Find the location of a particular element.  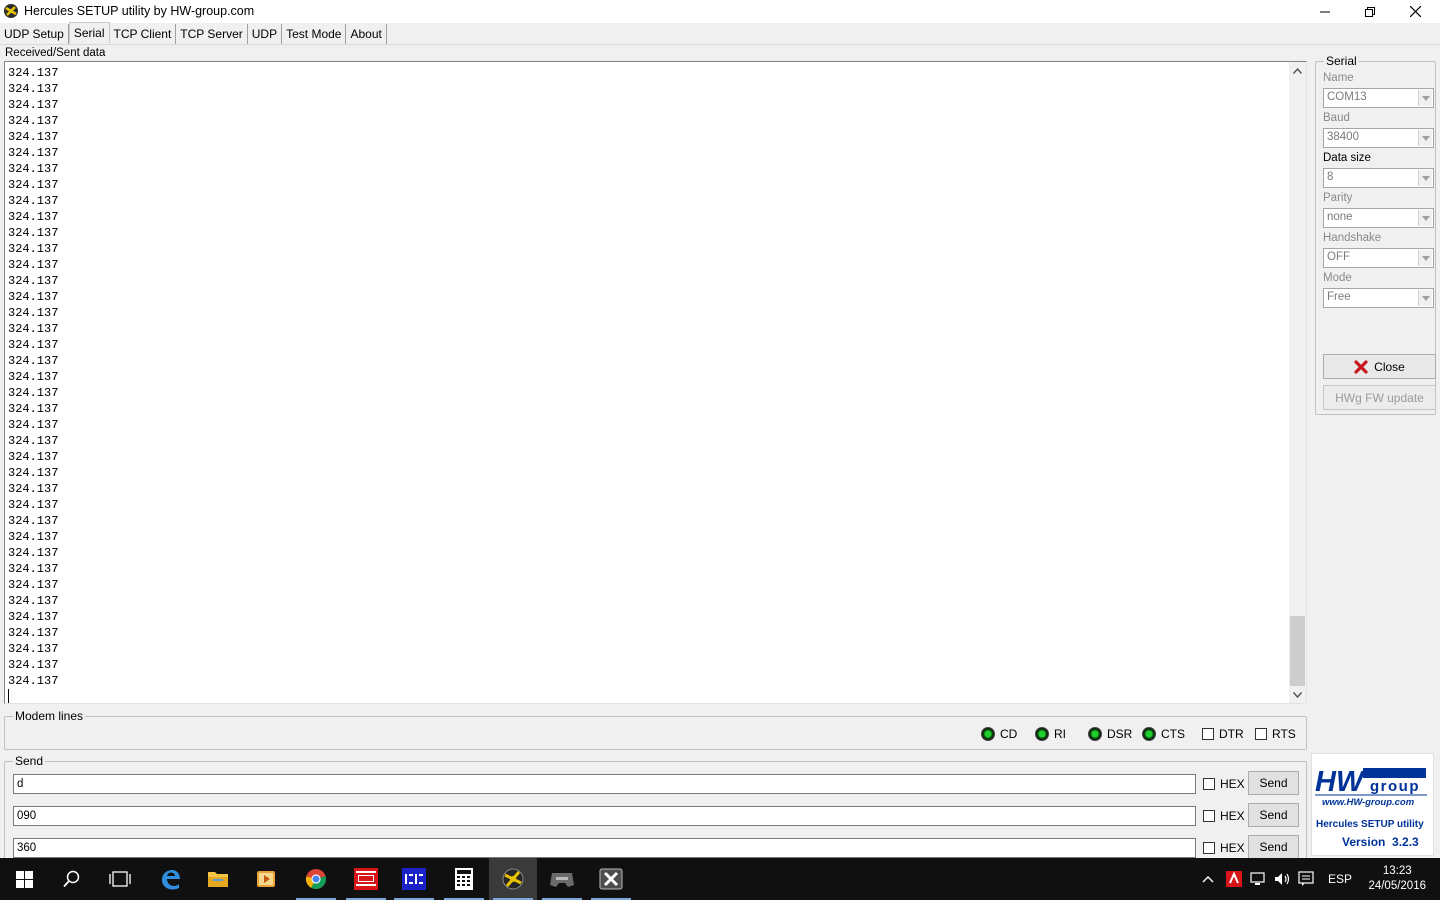

scroll-down-button is located at coordinates (1297, 694).